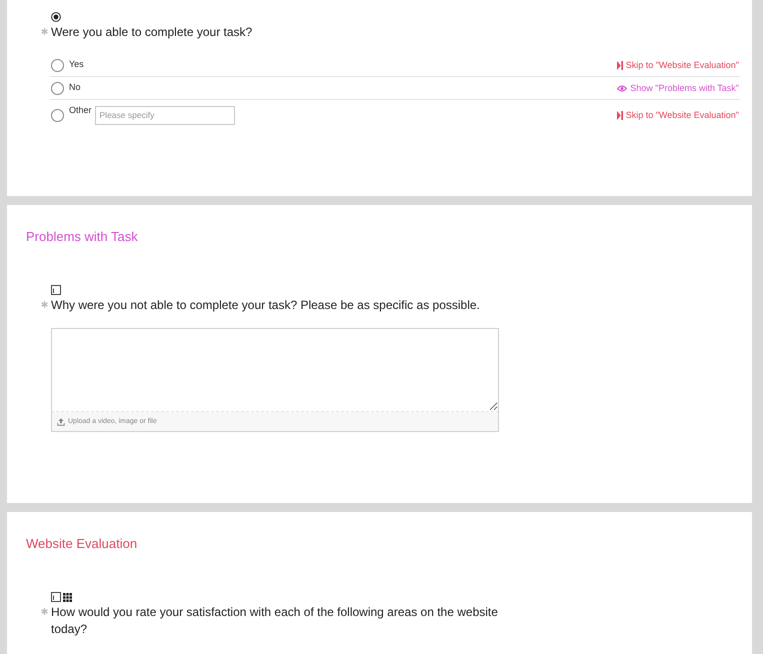  What do you see at coordinates (56, 17) in the screenshot?
I see `radio-icon` at bounding box center [56, 17].